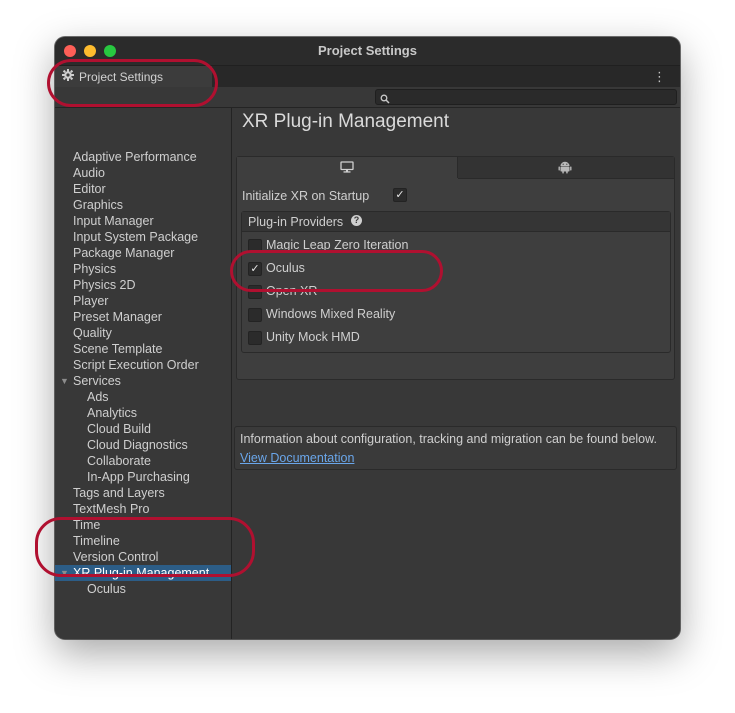  What do you see at coordinates (68, 76) in the screenshot?
I see `gear-icon` at bounding box center [68, 76].